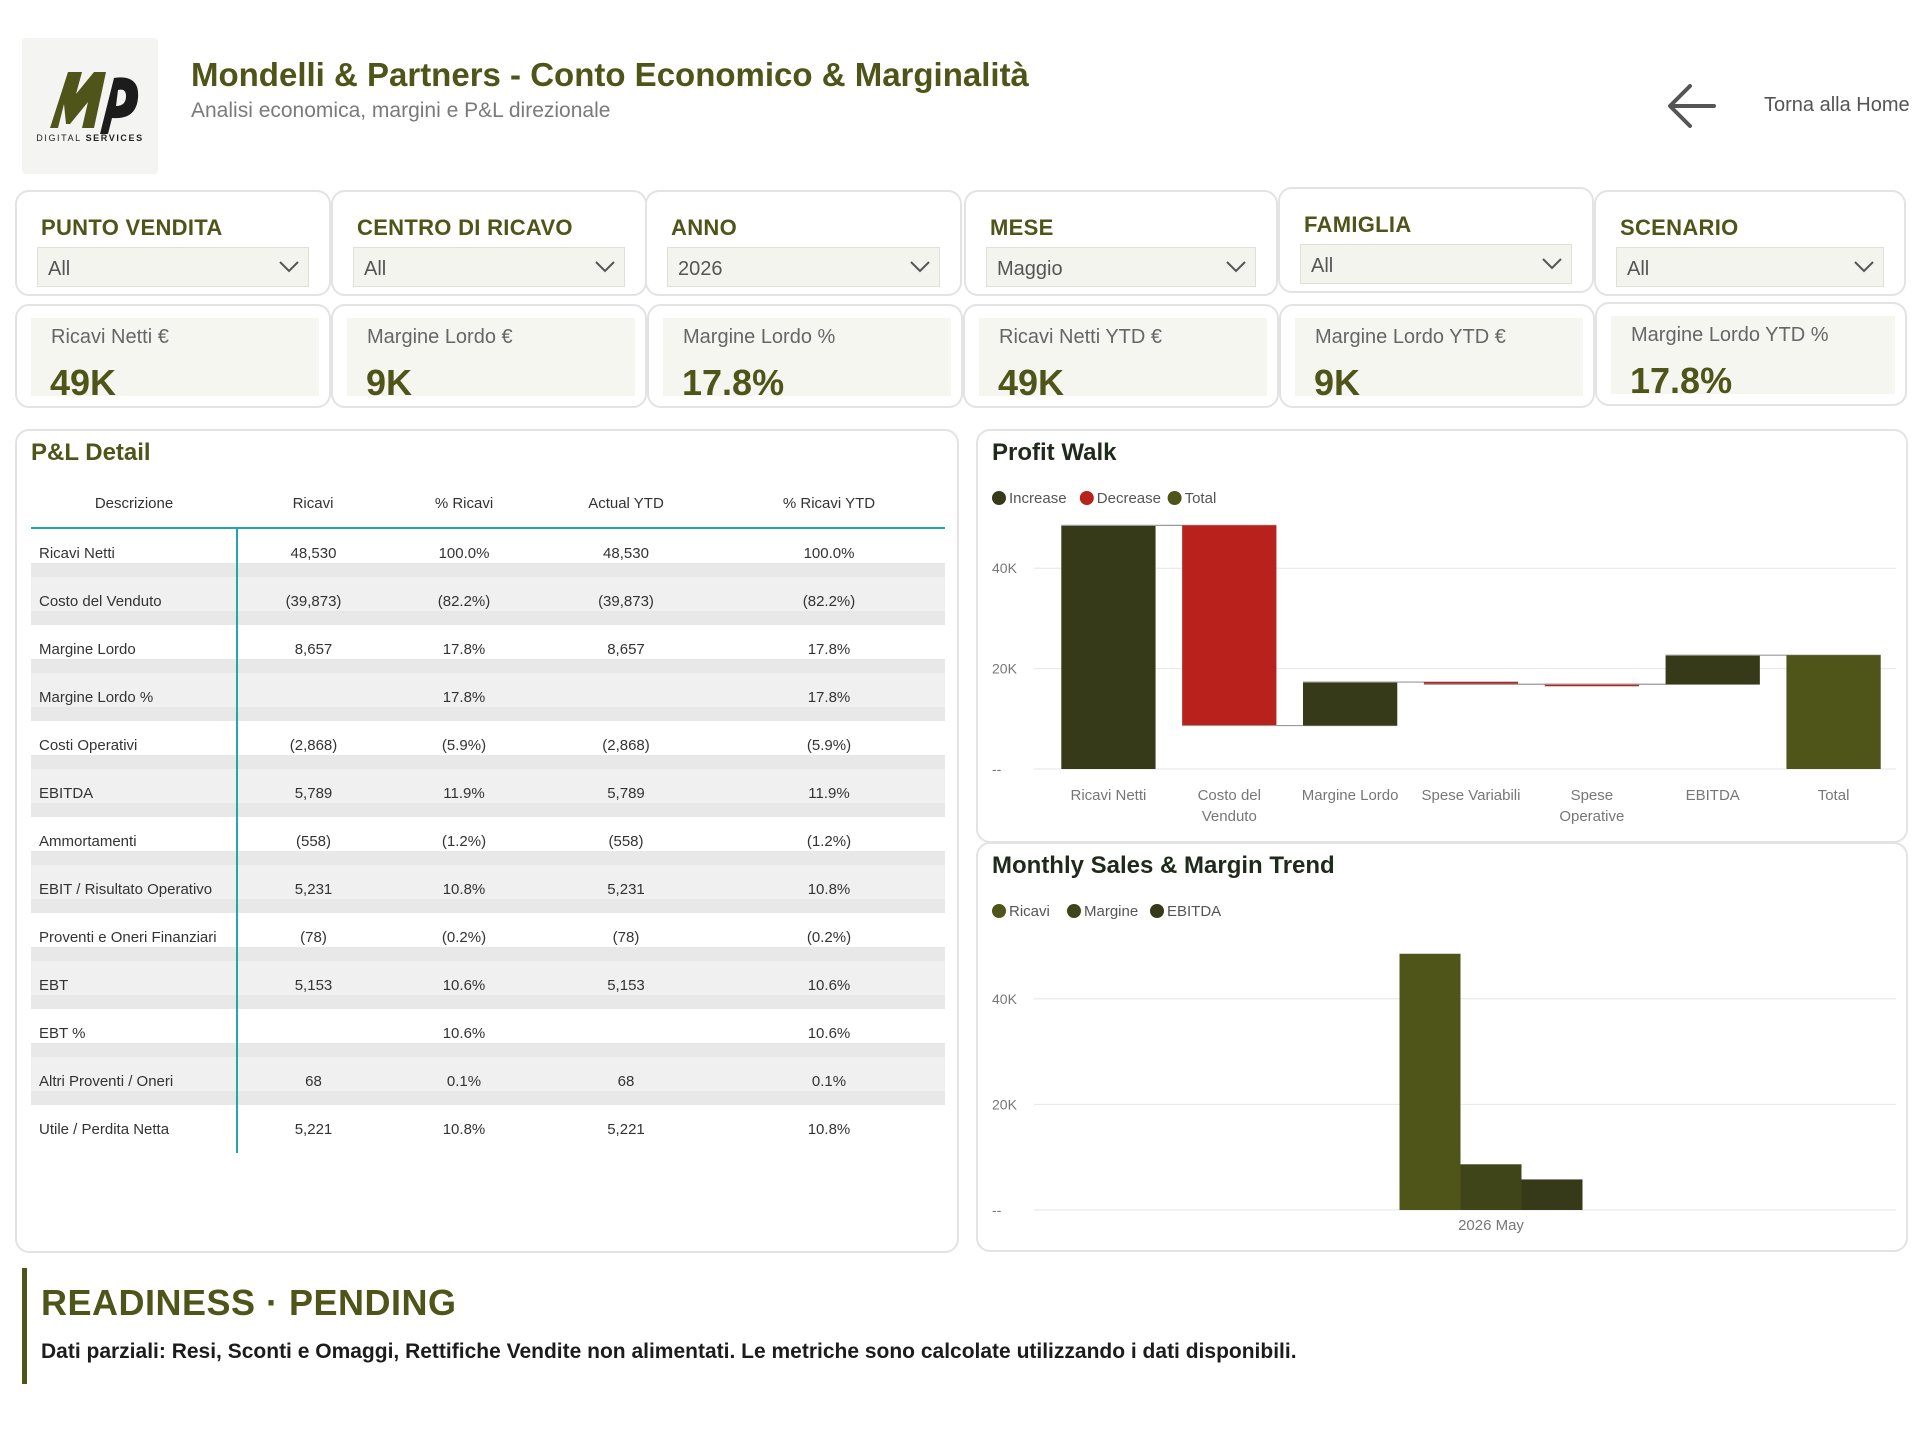 This screenshot has height=1456, width=1920. Describe the element at coordinates (488, 793) in the screenshot. I see `table-row: EBITDA 5,789 11.9% 5,789 11.9%` at that location.